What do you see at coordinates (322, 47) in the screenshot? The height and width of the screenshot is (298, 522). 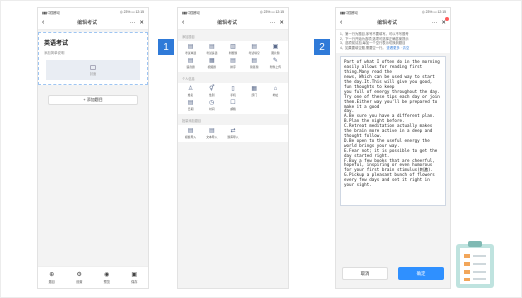 I see `step-badge-2: 2` at bounding box center [322, 47].